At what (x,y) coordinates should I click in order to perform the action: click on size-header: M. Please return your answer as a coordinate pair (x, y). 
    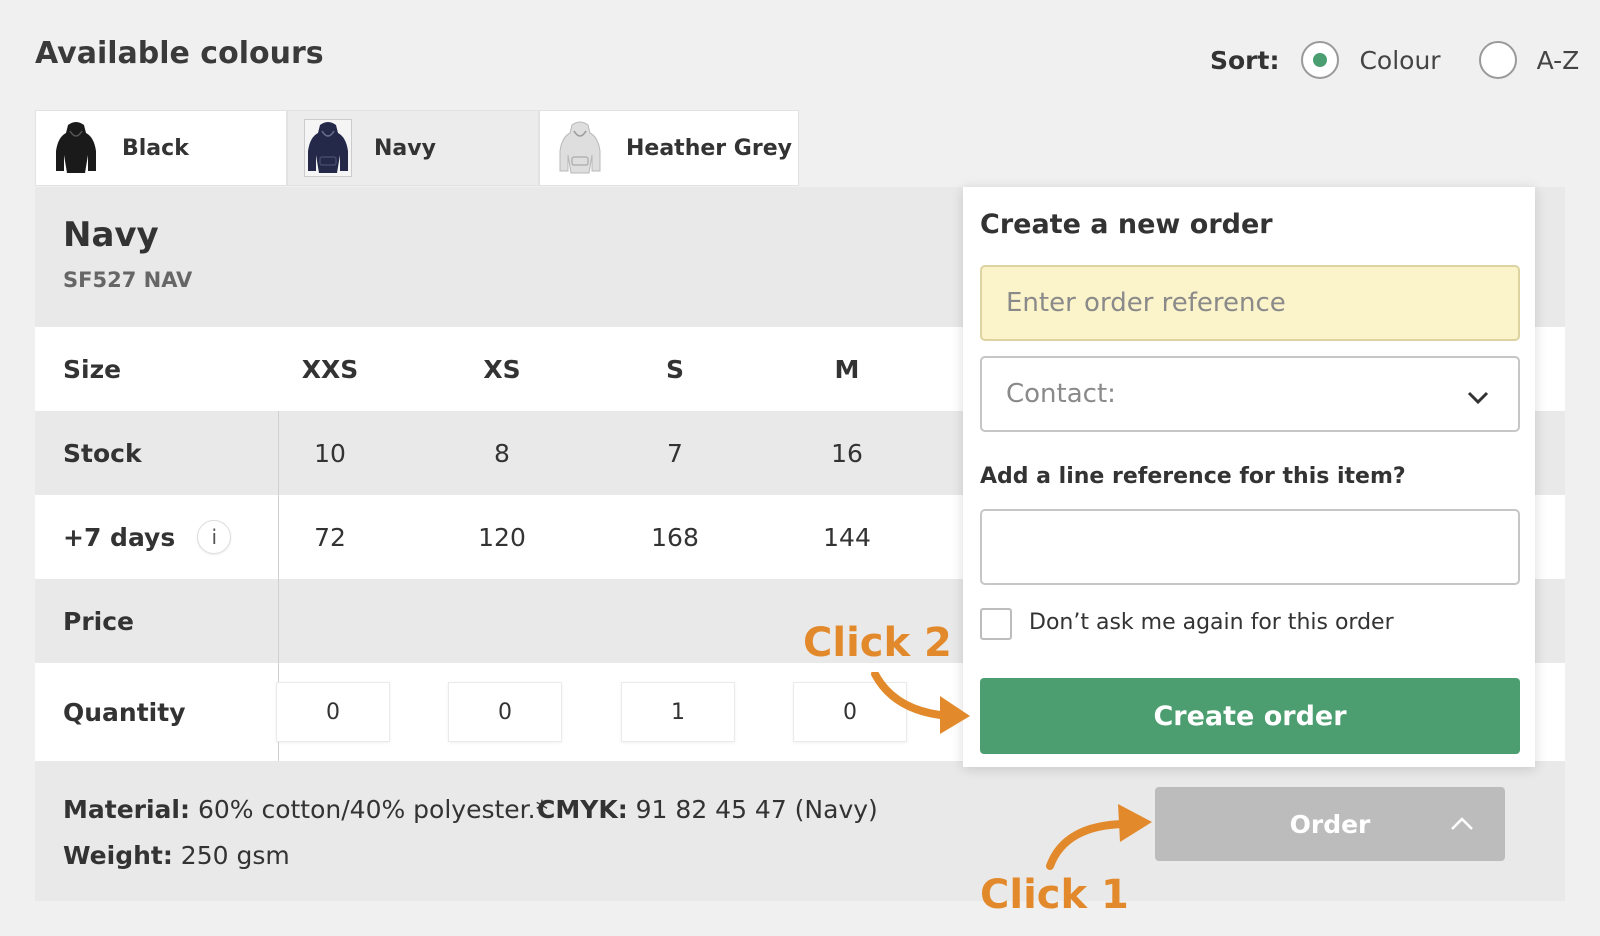
    Looking at the image, I should click on (847, 369).